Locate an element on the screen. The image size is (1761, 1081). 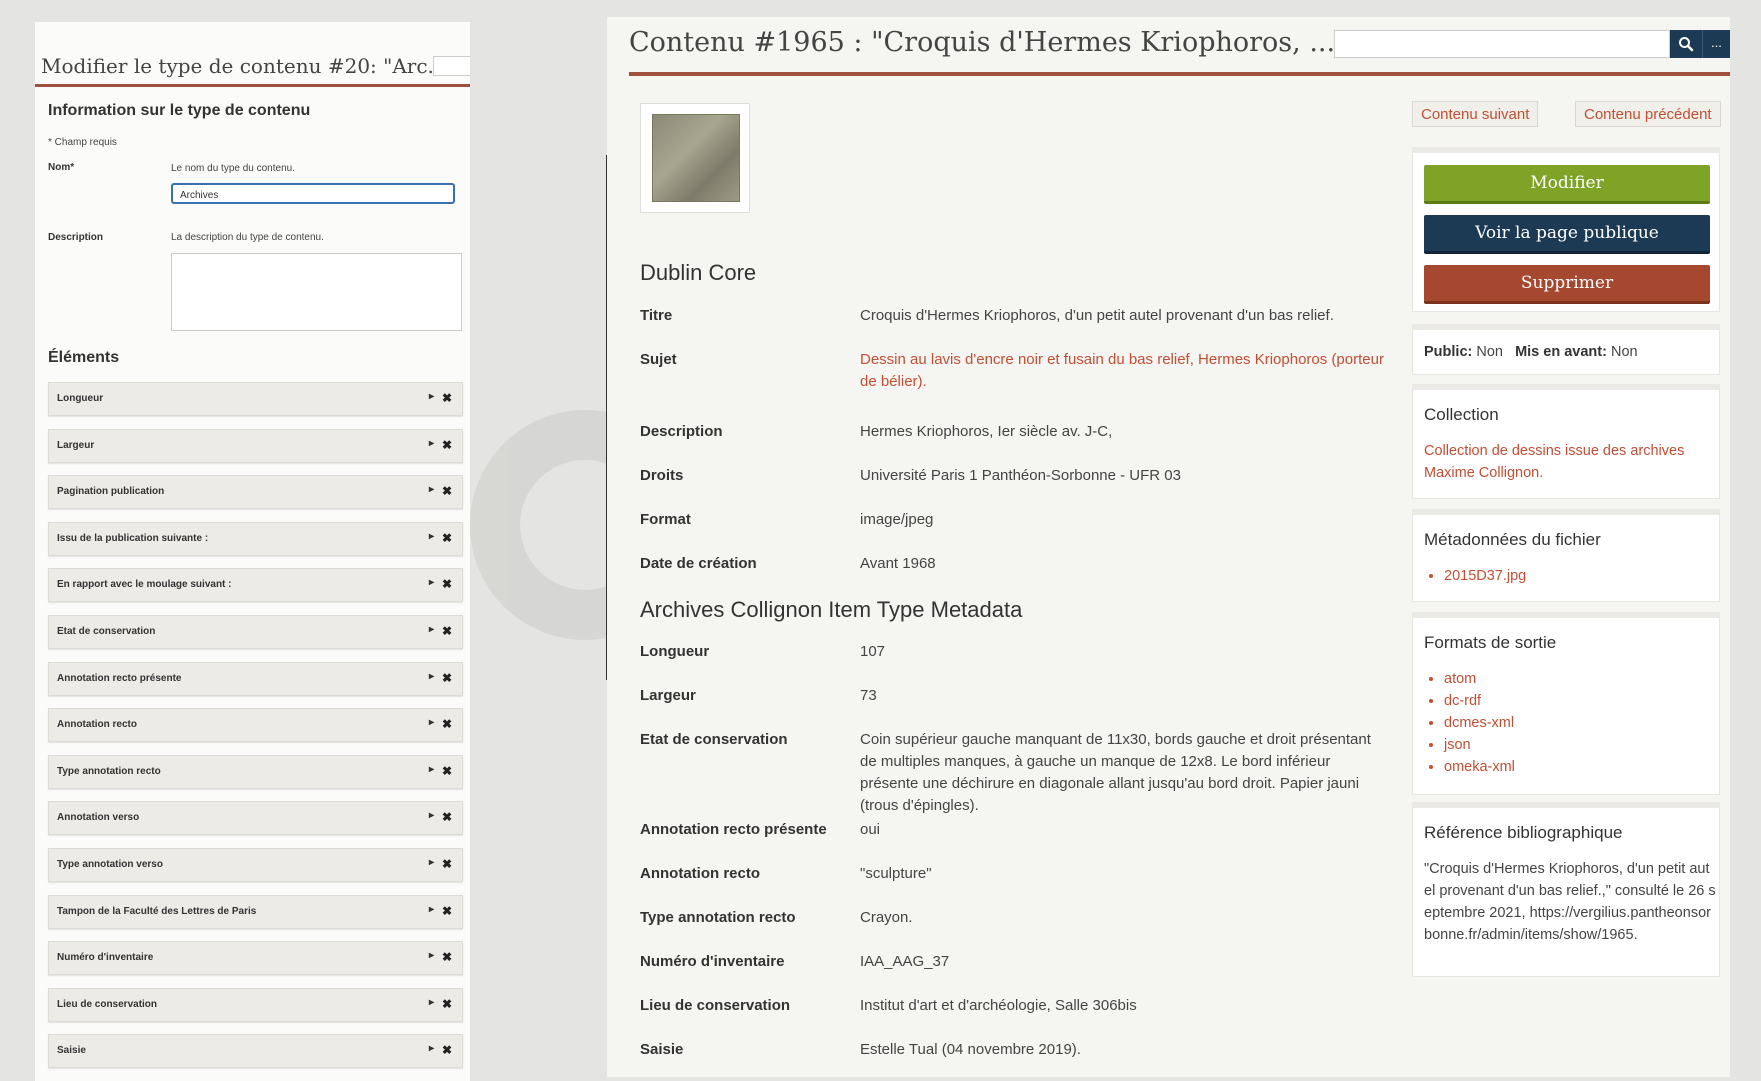
view-public-page-button: Voir la page publique is located at coordinates (1567, 234).